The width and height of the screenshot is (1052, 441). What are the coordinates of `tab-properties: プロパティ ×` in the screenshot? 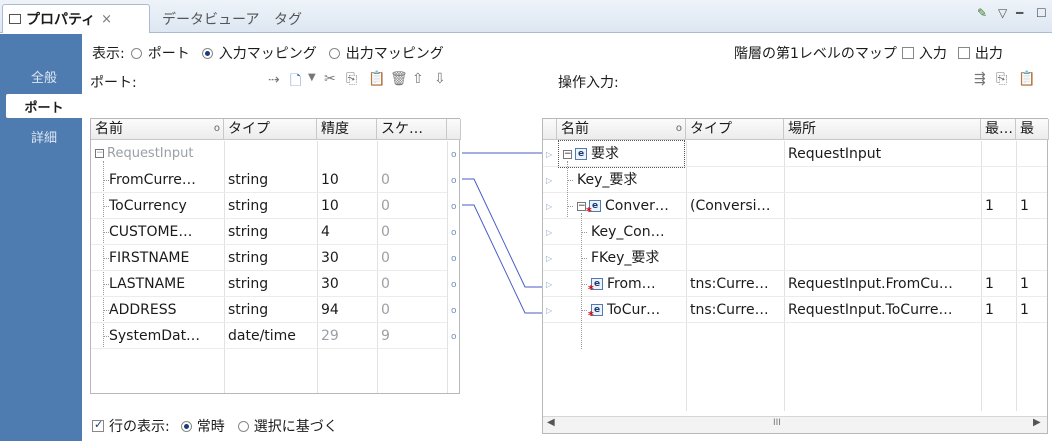 It's located at (76, 18).